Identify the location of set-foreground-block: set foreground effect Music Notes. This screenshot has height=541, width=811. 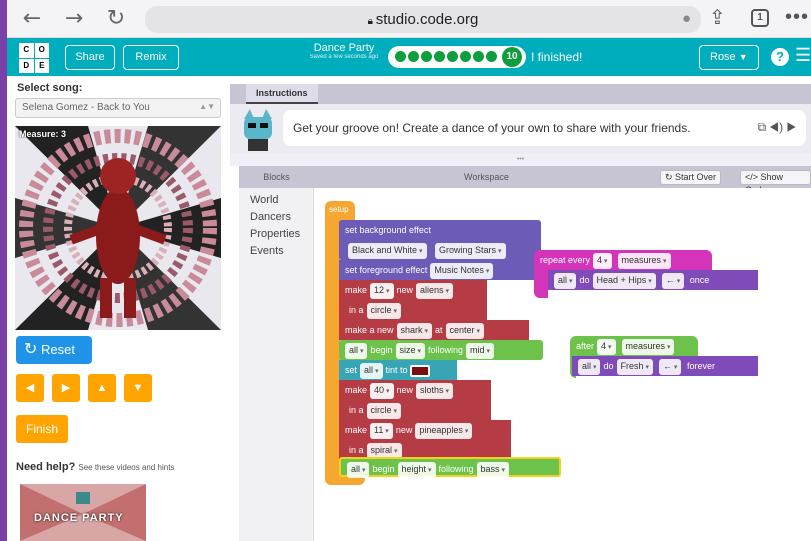
(437, 270).